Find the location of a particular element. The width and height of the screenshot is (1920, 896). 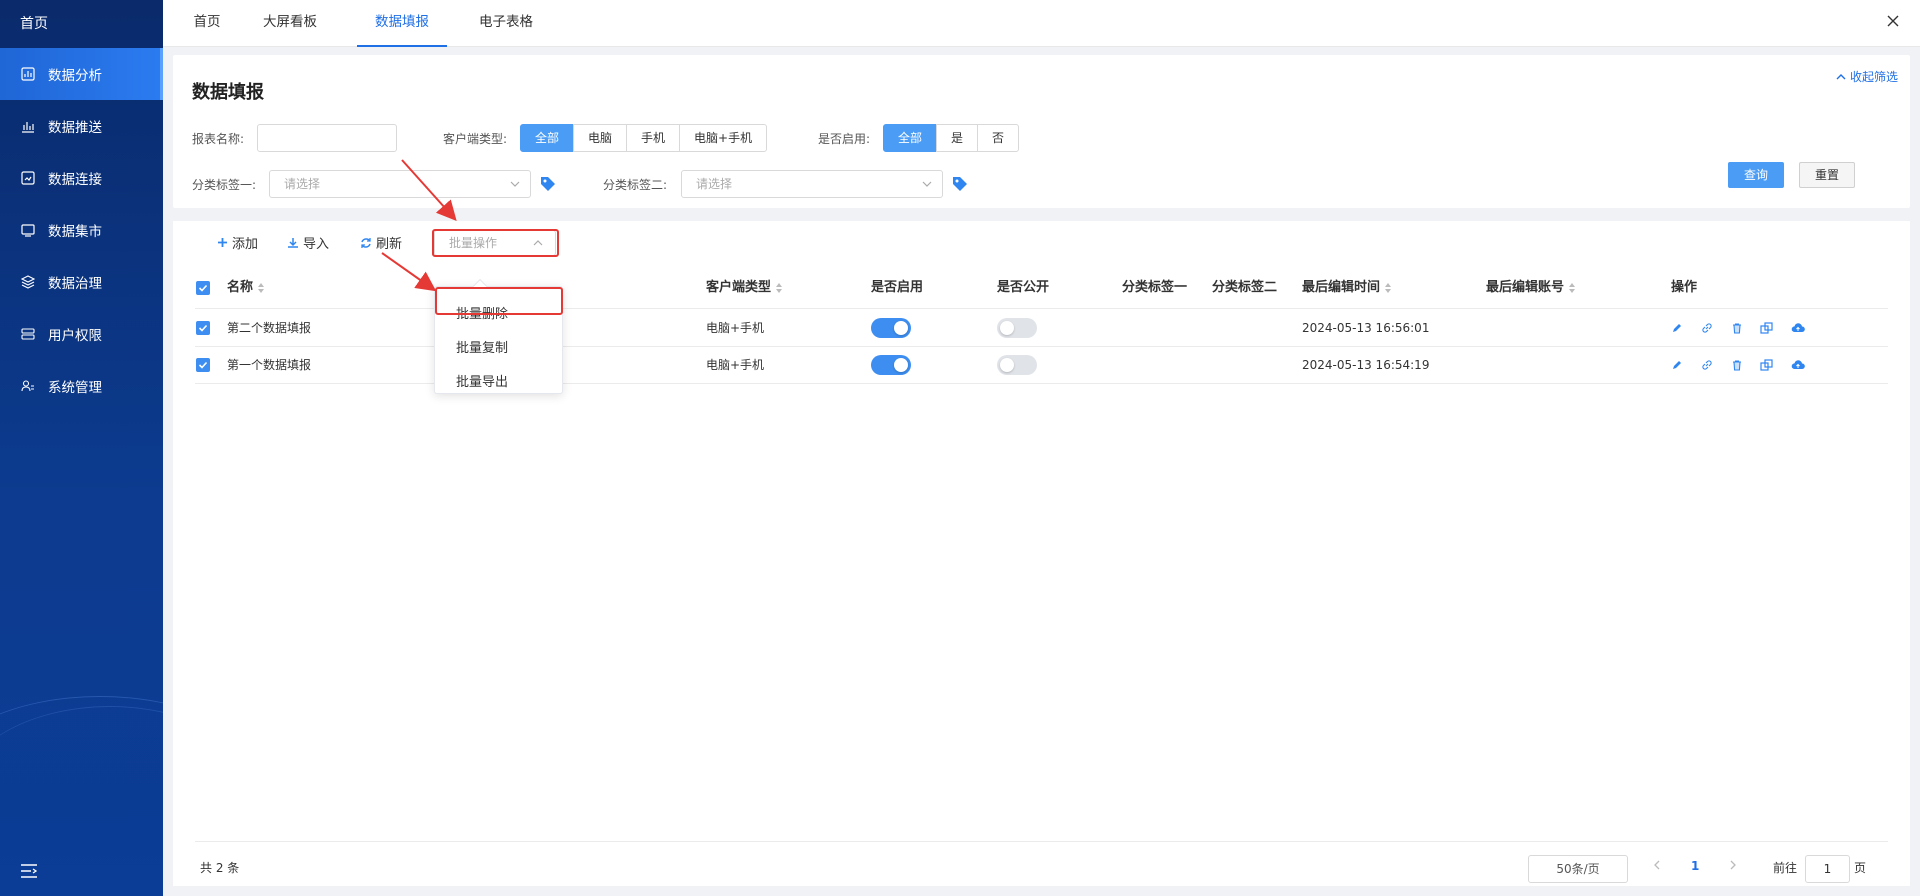

column-header-tag2: 分类标签二 is located at coordinates (1245, 287).